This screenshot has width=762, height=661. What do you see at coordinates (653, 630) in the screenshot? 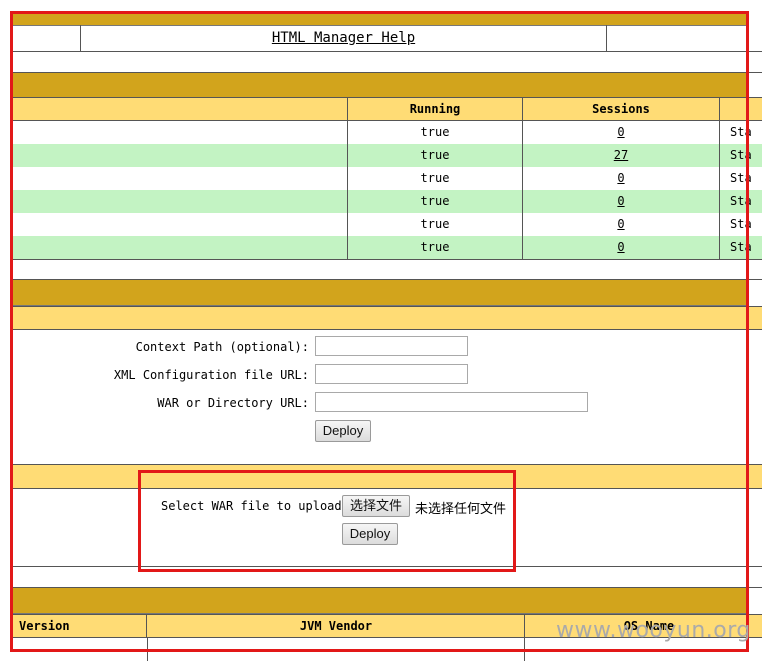
I see `watermark-text: www.wooyun.org` at bounding box center [653, 630].